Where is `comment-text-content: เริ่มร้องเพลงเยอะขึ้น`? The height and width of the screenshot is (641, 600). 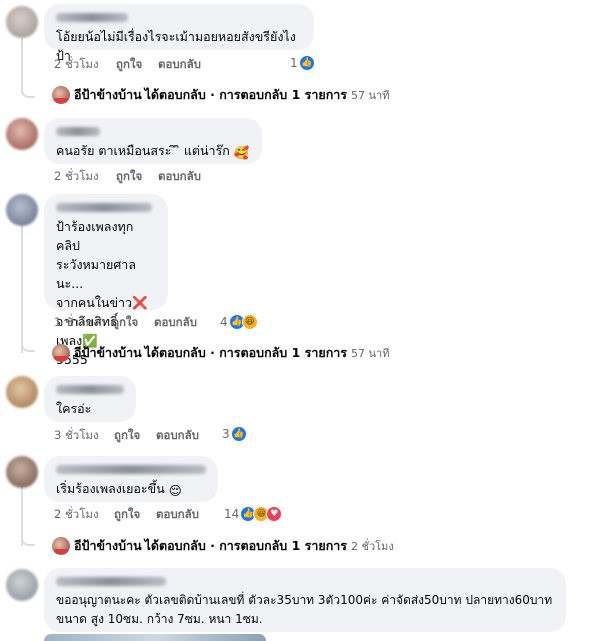 comment-text-content: เริ่มร้องเพลงเยอะขึ้น is located at coordinates (110, 488).